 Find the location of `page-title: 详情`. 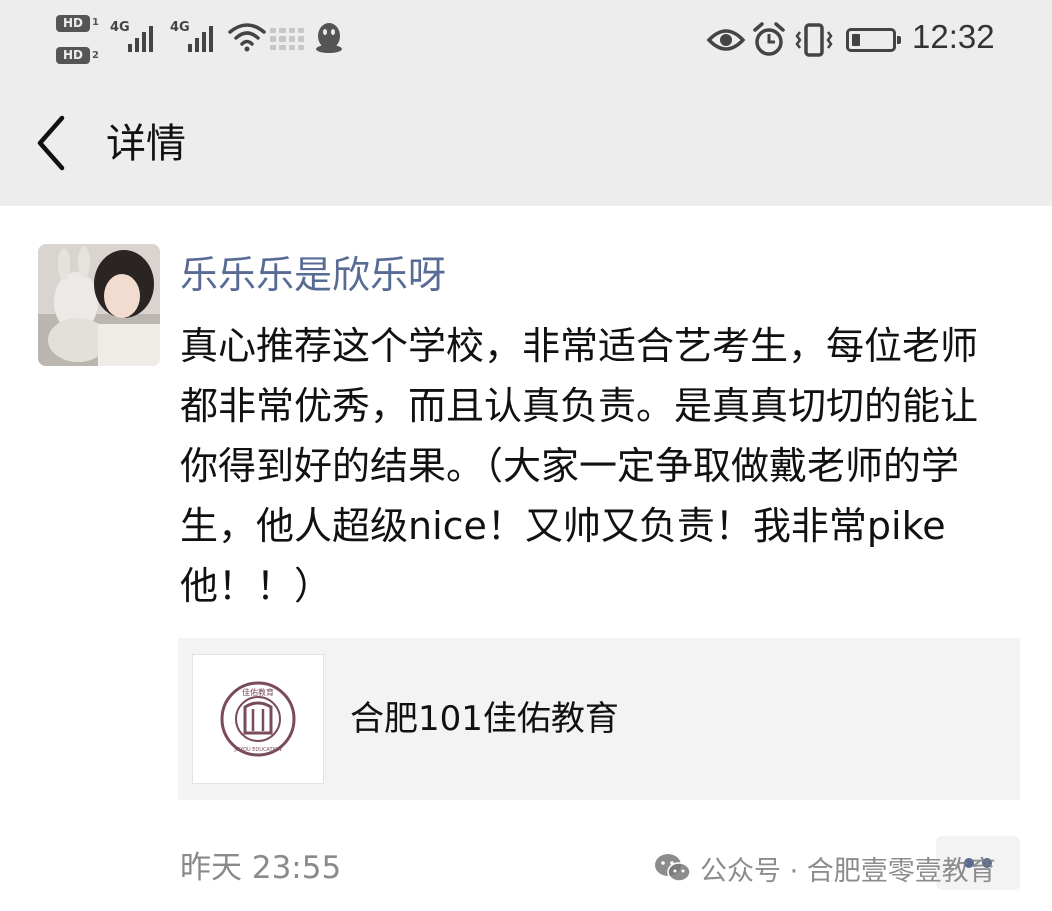

page-title: 详情 is located at coordinates (146, 144).